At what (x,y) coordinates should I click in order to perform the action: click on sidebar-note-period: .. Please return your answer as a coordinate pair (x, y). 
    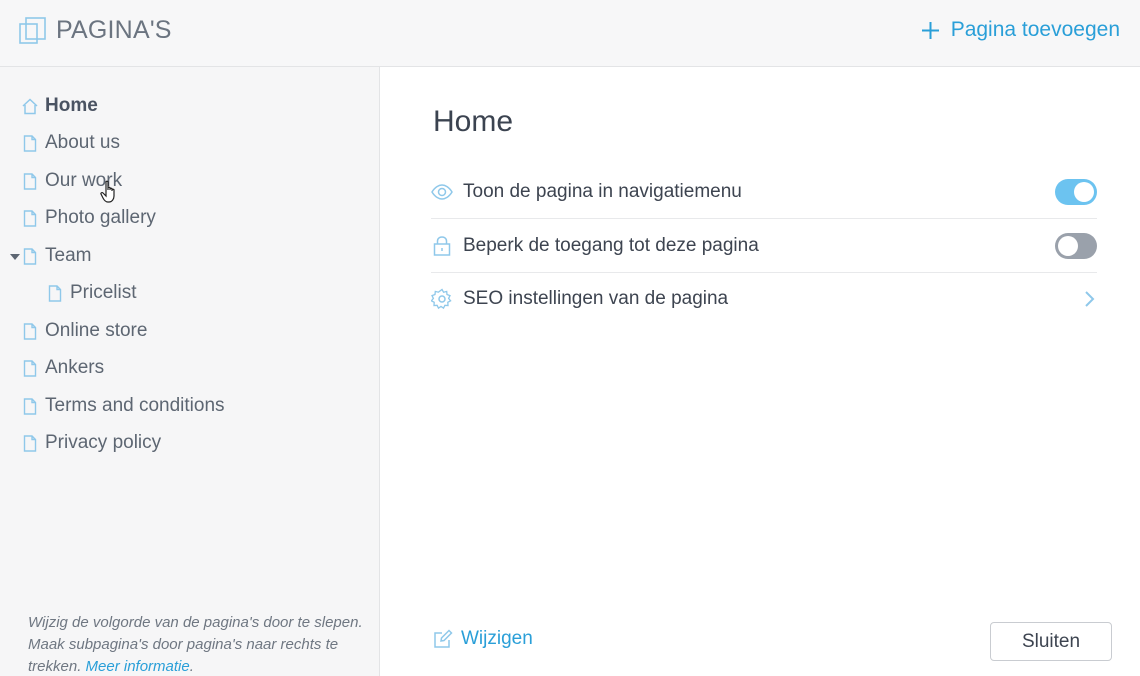
    Looking at the image, I should click on (191, 666).